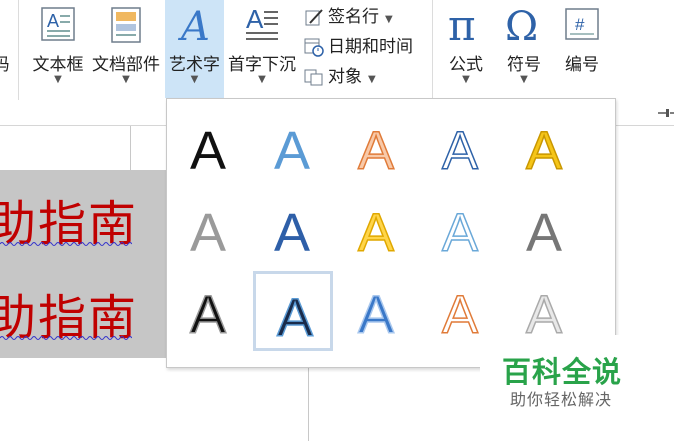 This screenshot has height=441, width=674. What do you see at coordinates (194, 49) in the screenshot?
I see `wordart-button: A 艺术字 ▼` at bounding box center [194, 49].